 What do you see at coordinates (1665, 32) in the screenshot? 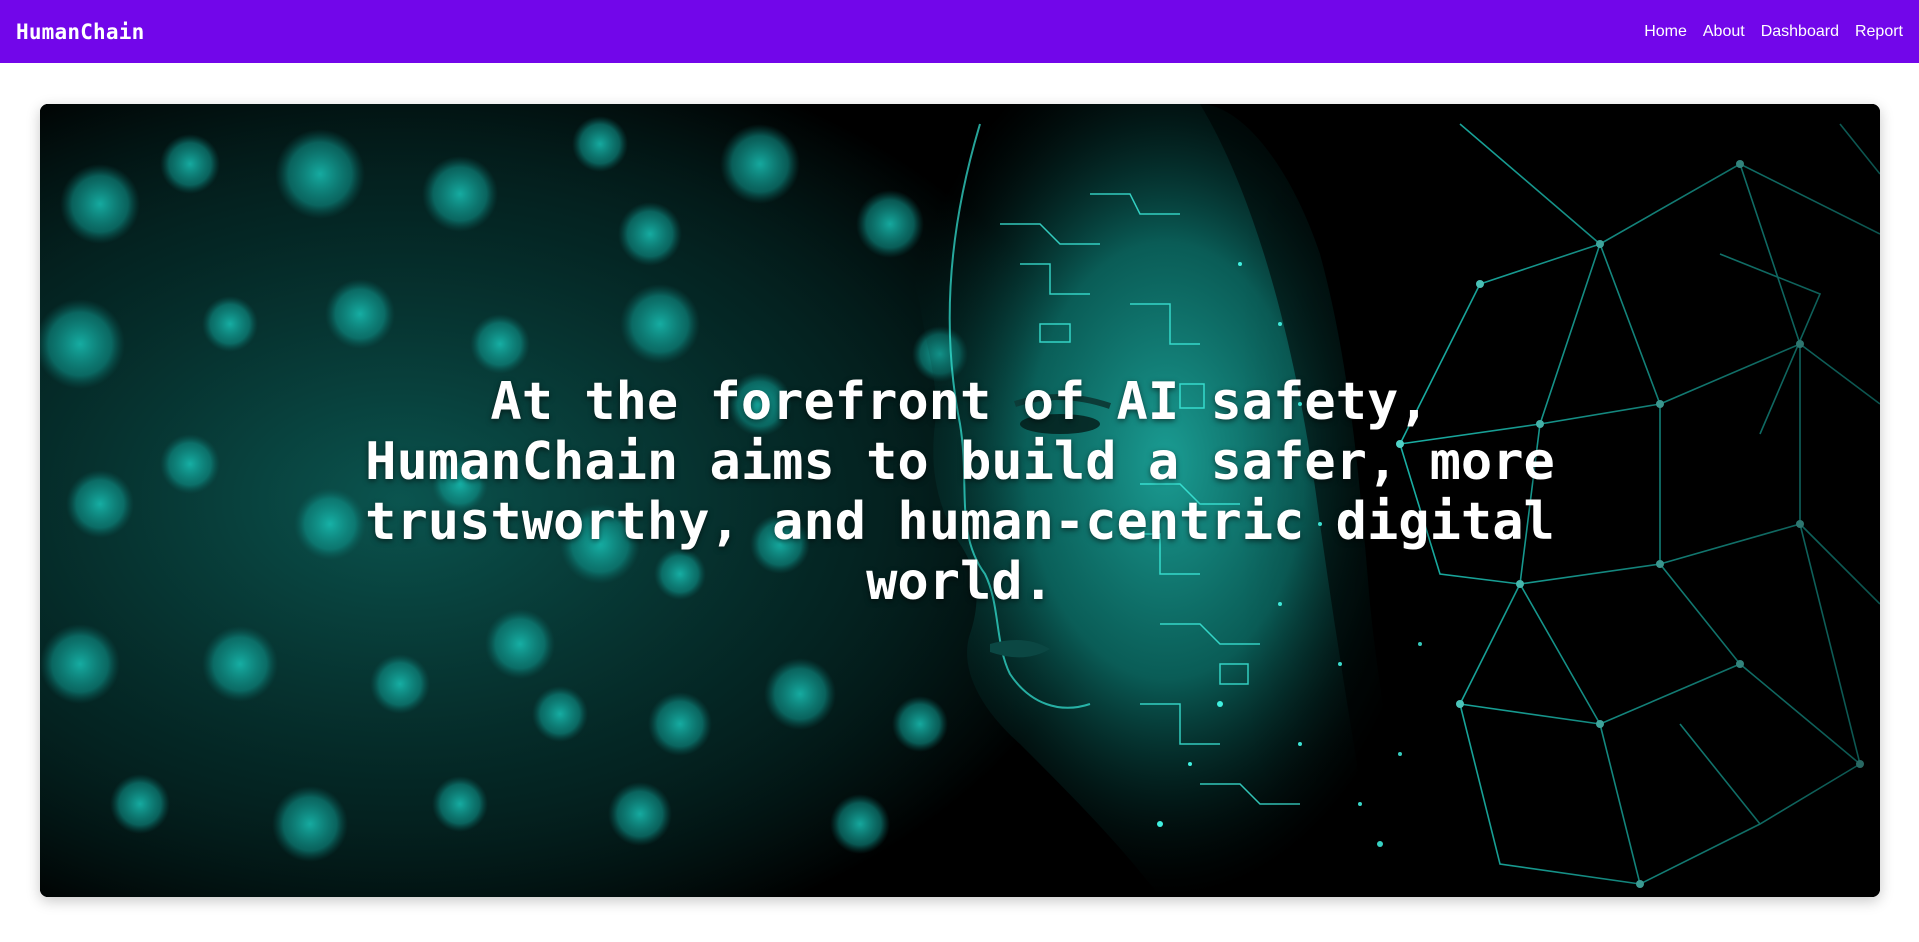
I see `nav-link-home: Home` at bounding box center [1665, 32].